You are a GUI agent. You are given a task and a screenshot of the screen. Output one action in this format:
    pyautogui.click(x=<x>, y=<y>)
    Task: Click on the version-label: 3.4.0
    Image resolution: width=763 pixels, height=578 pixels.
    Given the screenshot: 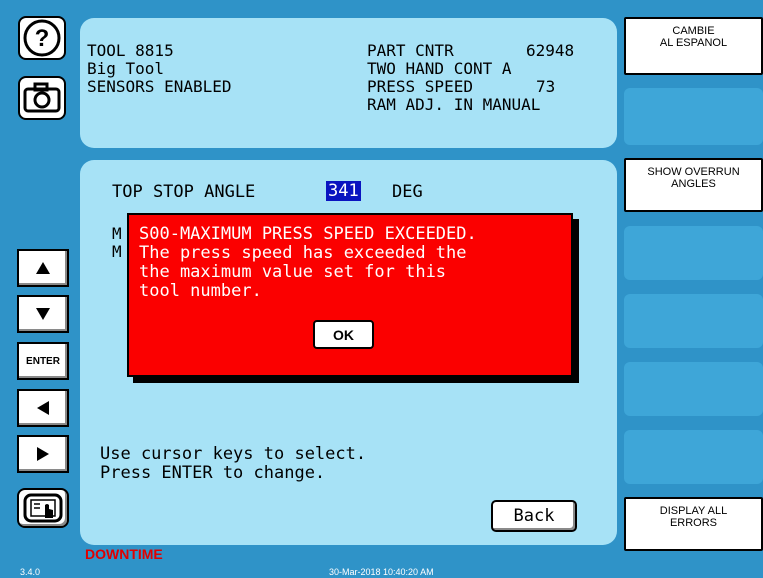 What is the action you would take?
    pyautogui.click(x=30, y=572)
    